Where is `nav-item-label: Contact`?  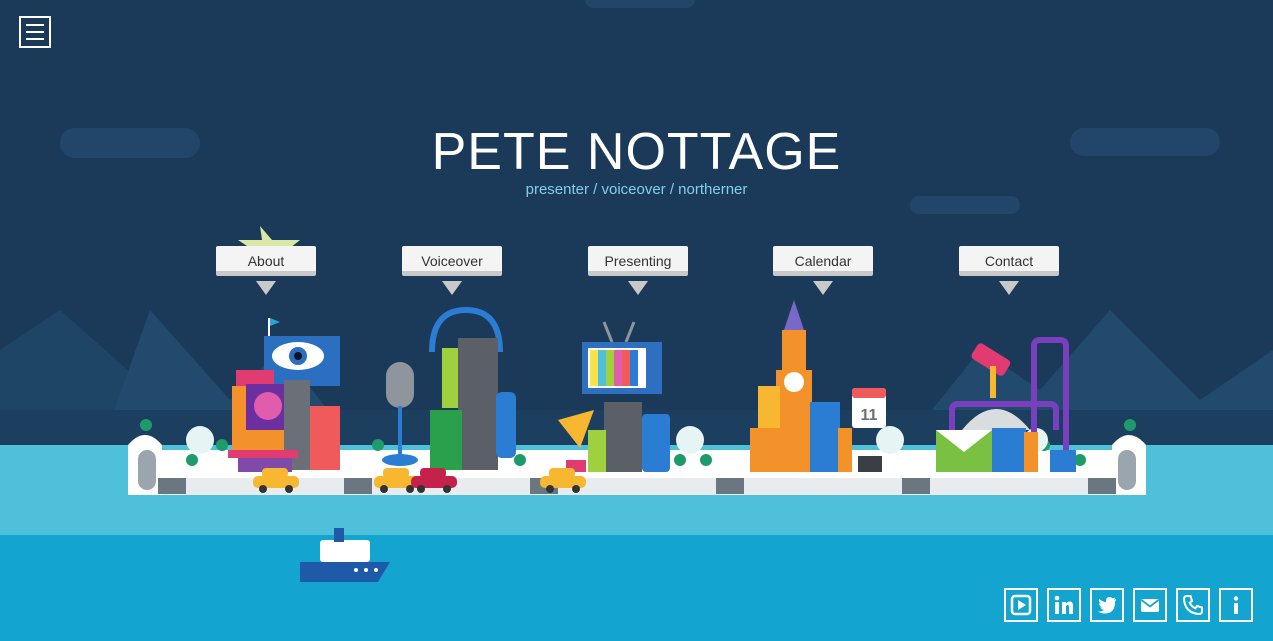 nav-item-label: Contact is located at coordinates (1009, 261).